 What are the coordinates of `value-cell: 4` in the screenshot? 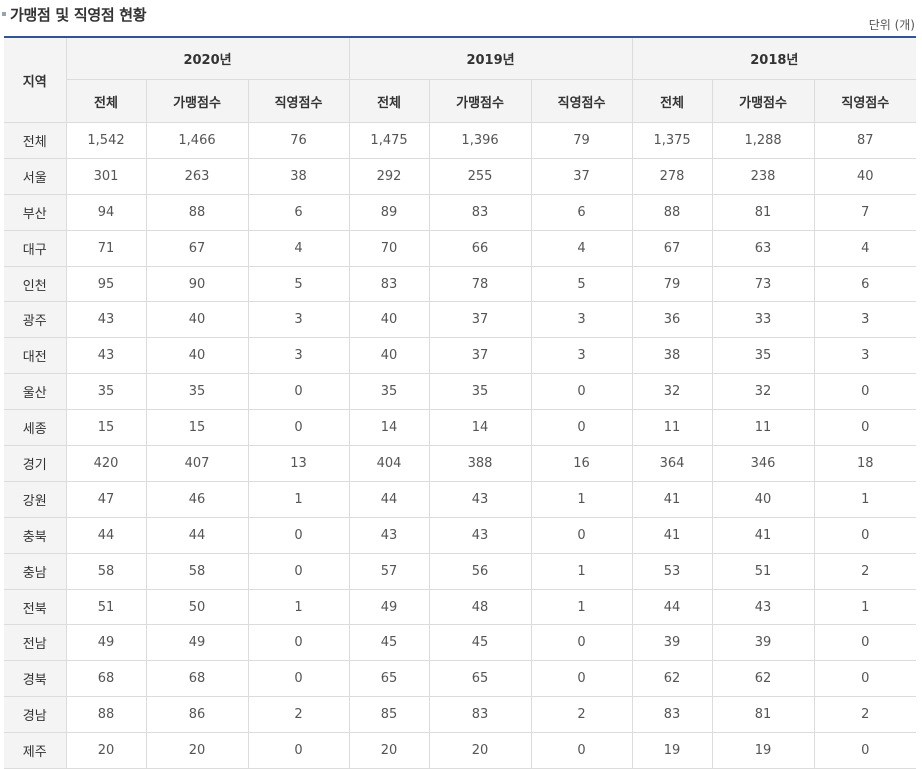 It's located at (581, 248).